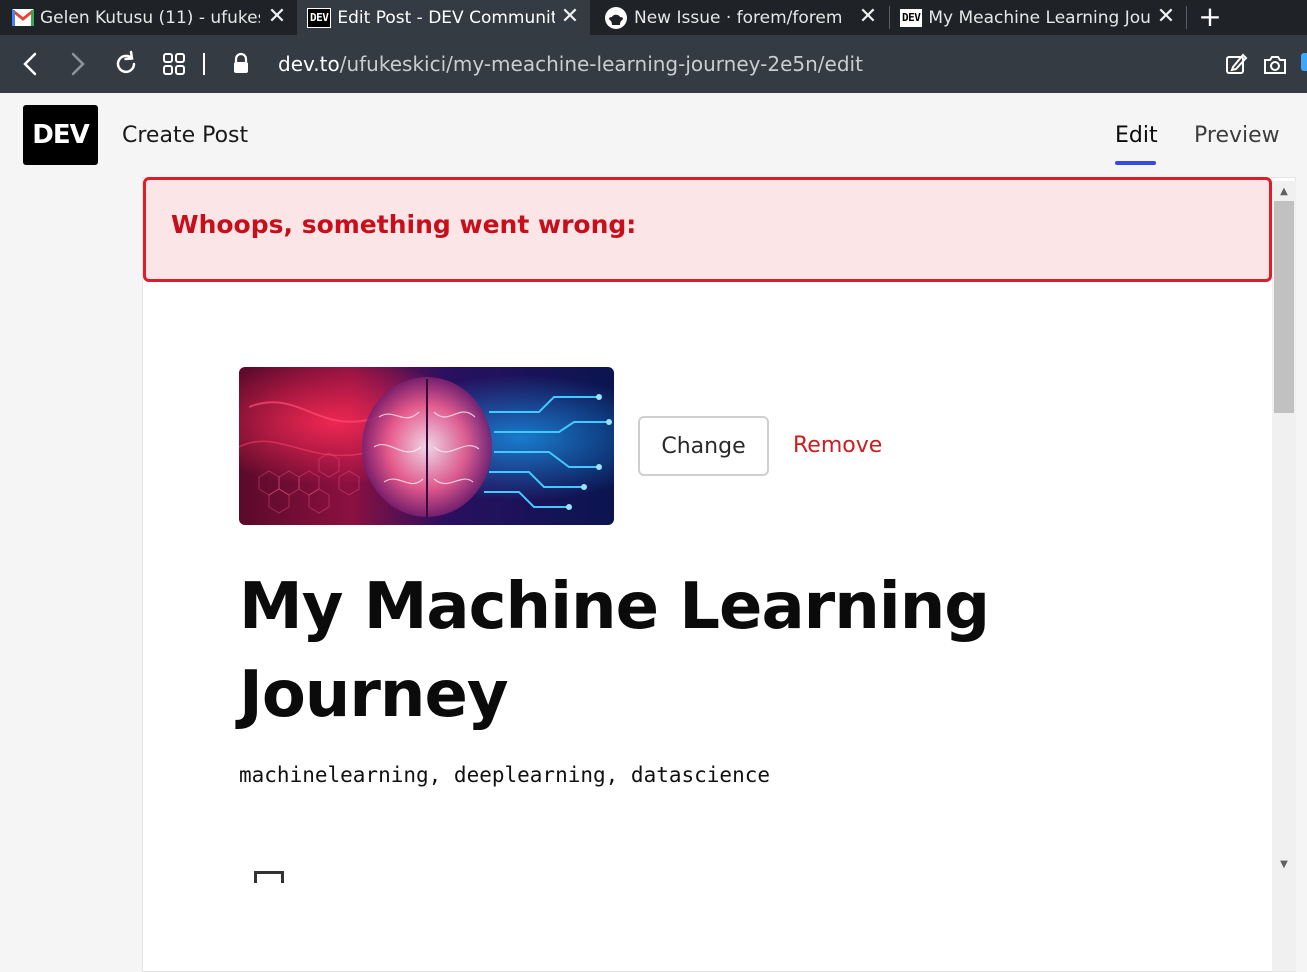  What do you see at coordinates (1304, 62) in the screenshot?
I see `extension-icon` at bounding box center [1304, 62].